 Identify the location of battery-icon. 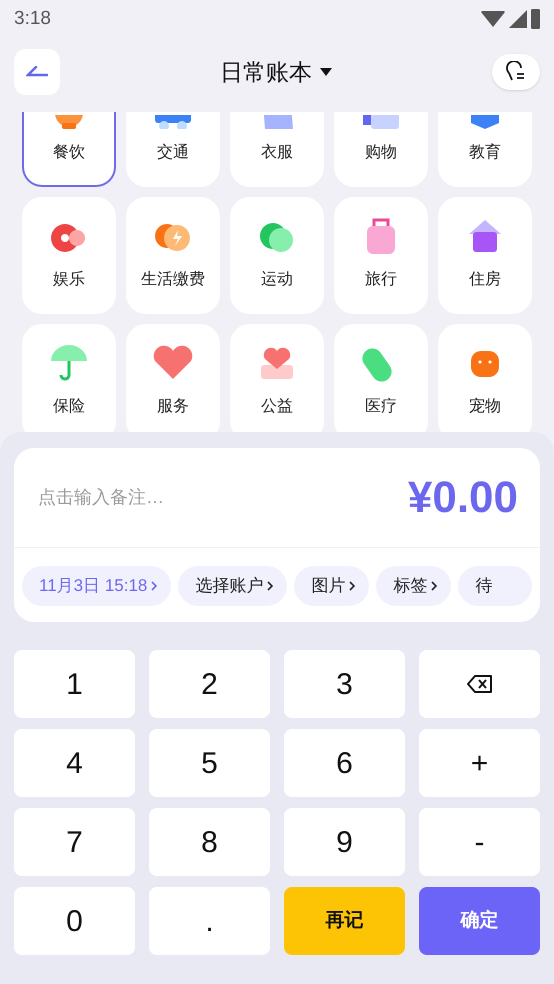
(535, 19).